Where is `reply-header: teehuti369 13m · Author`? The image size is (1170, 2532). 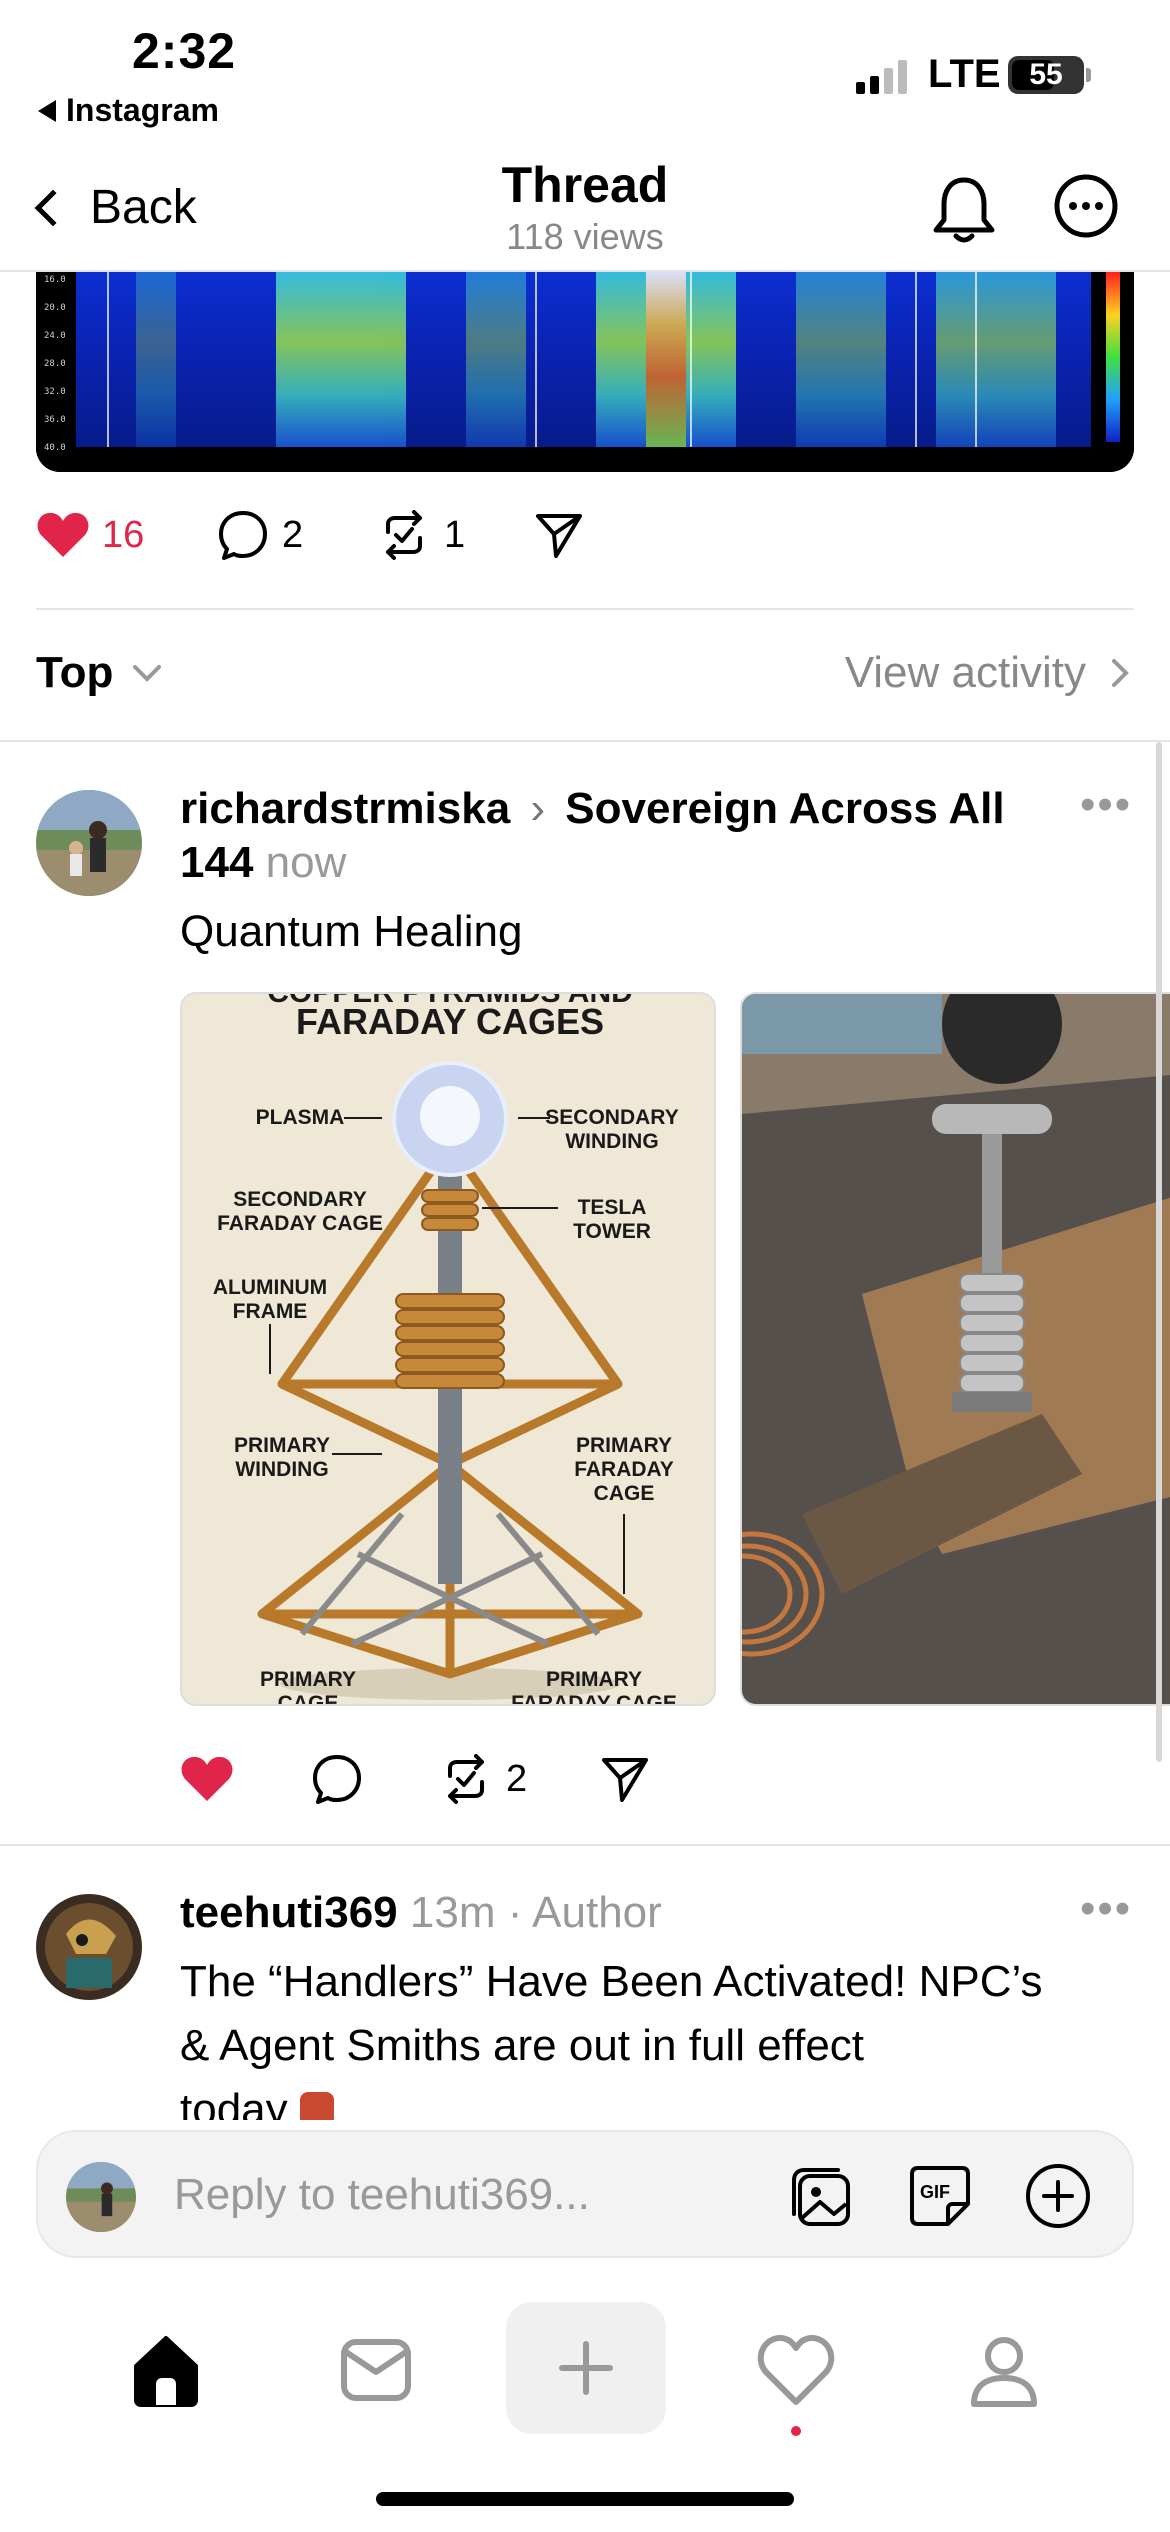 reply-header: teehuti369 13m · Author is located at coordinates (421, 1912).